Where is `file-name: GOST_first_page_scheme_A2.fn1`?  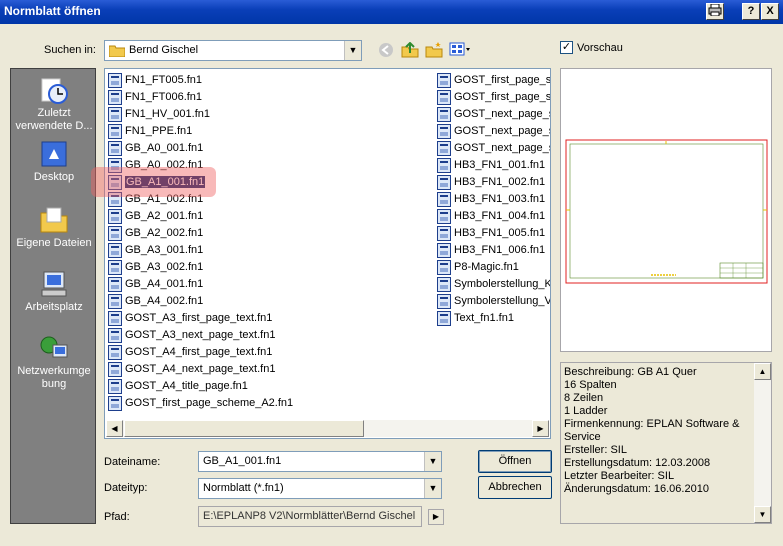
file-name: GOST_first_page_scheme_A2.fn1 is located at coordinates (209, 403).